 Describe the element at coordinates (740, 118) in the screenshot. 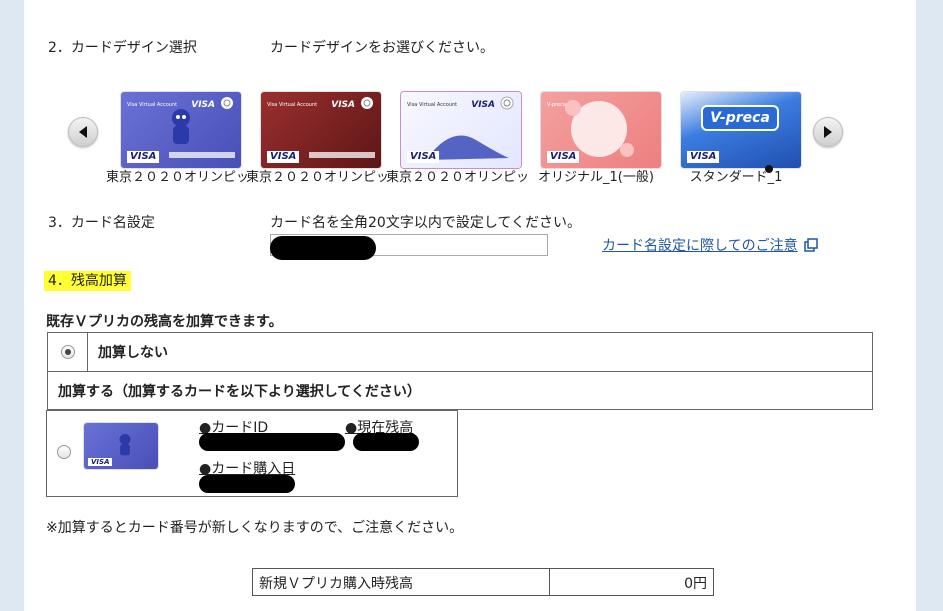

I see `vpreca-logo: V-preca` at that location.